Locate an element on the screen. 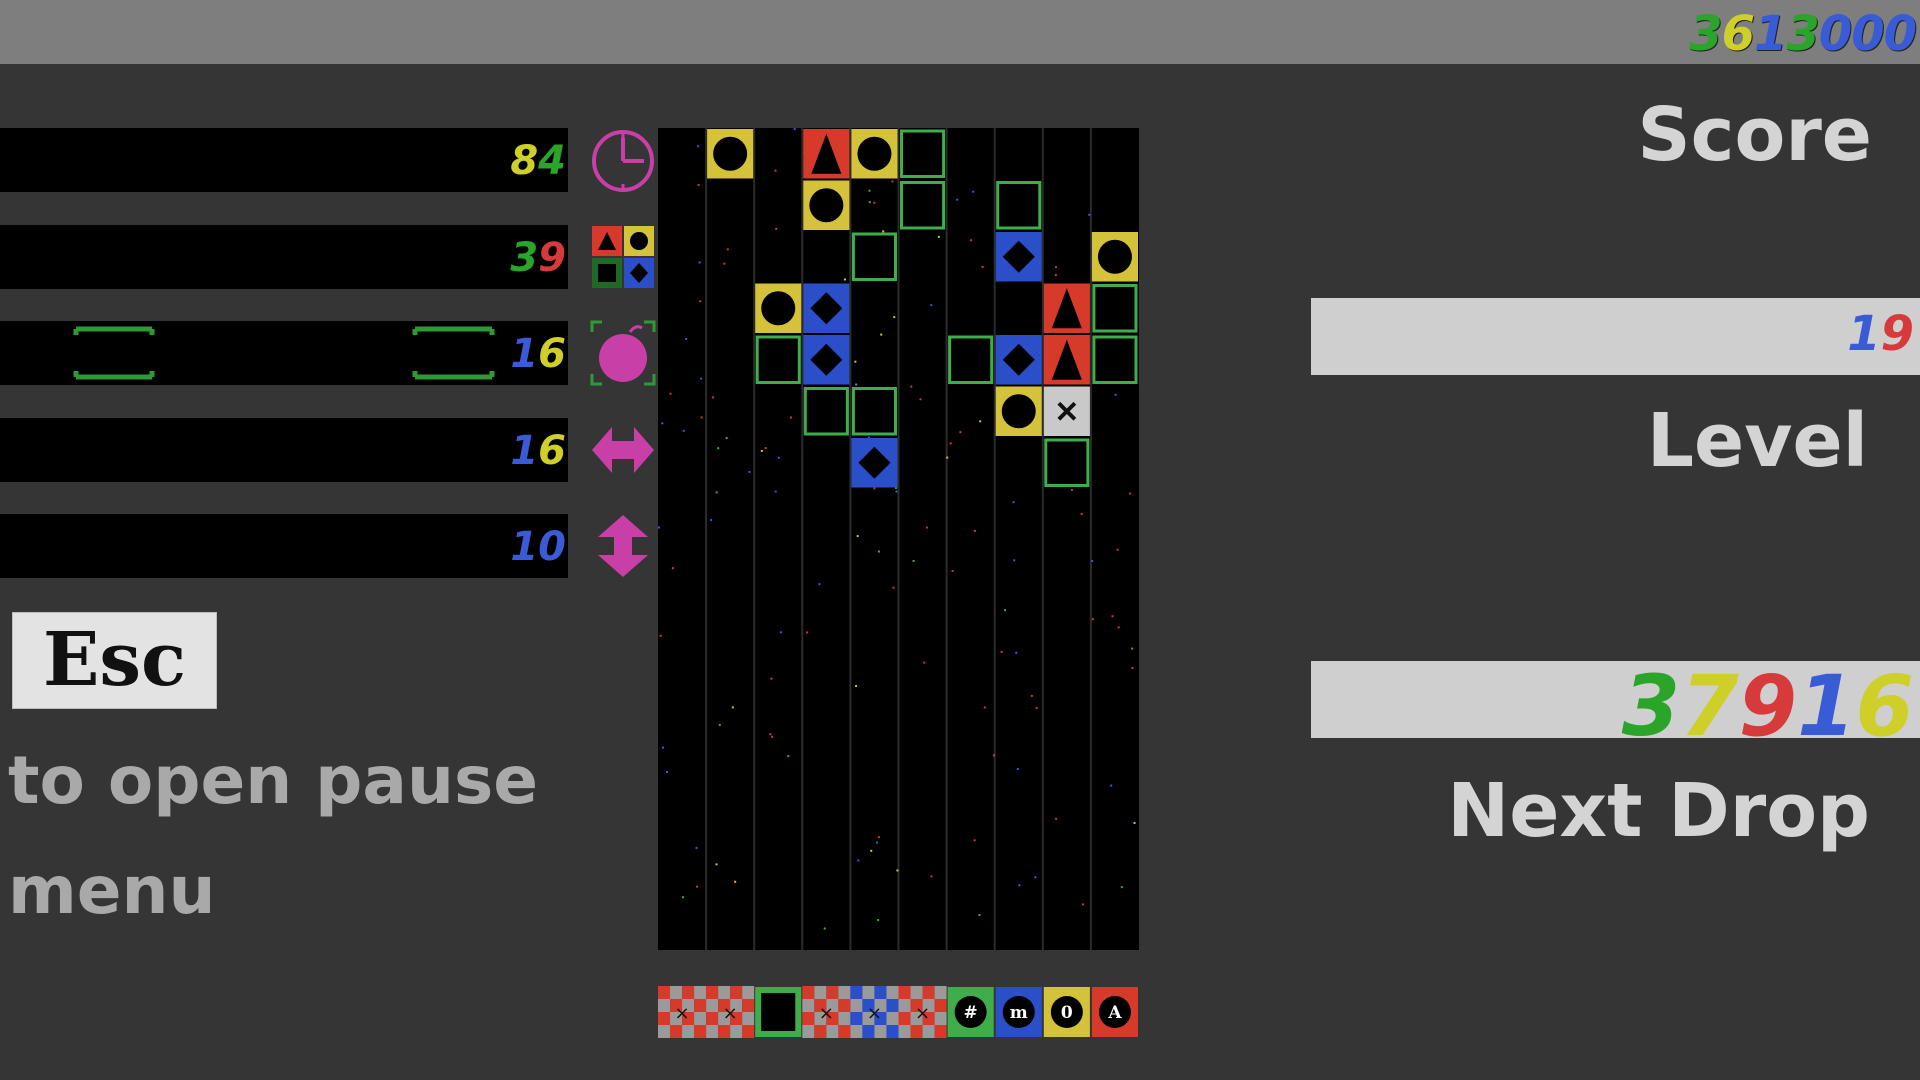 The height and width of the screenshot is (1080, 1920). horizontal-arrows-icon is located at coordinates (623, 450).